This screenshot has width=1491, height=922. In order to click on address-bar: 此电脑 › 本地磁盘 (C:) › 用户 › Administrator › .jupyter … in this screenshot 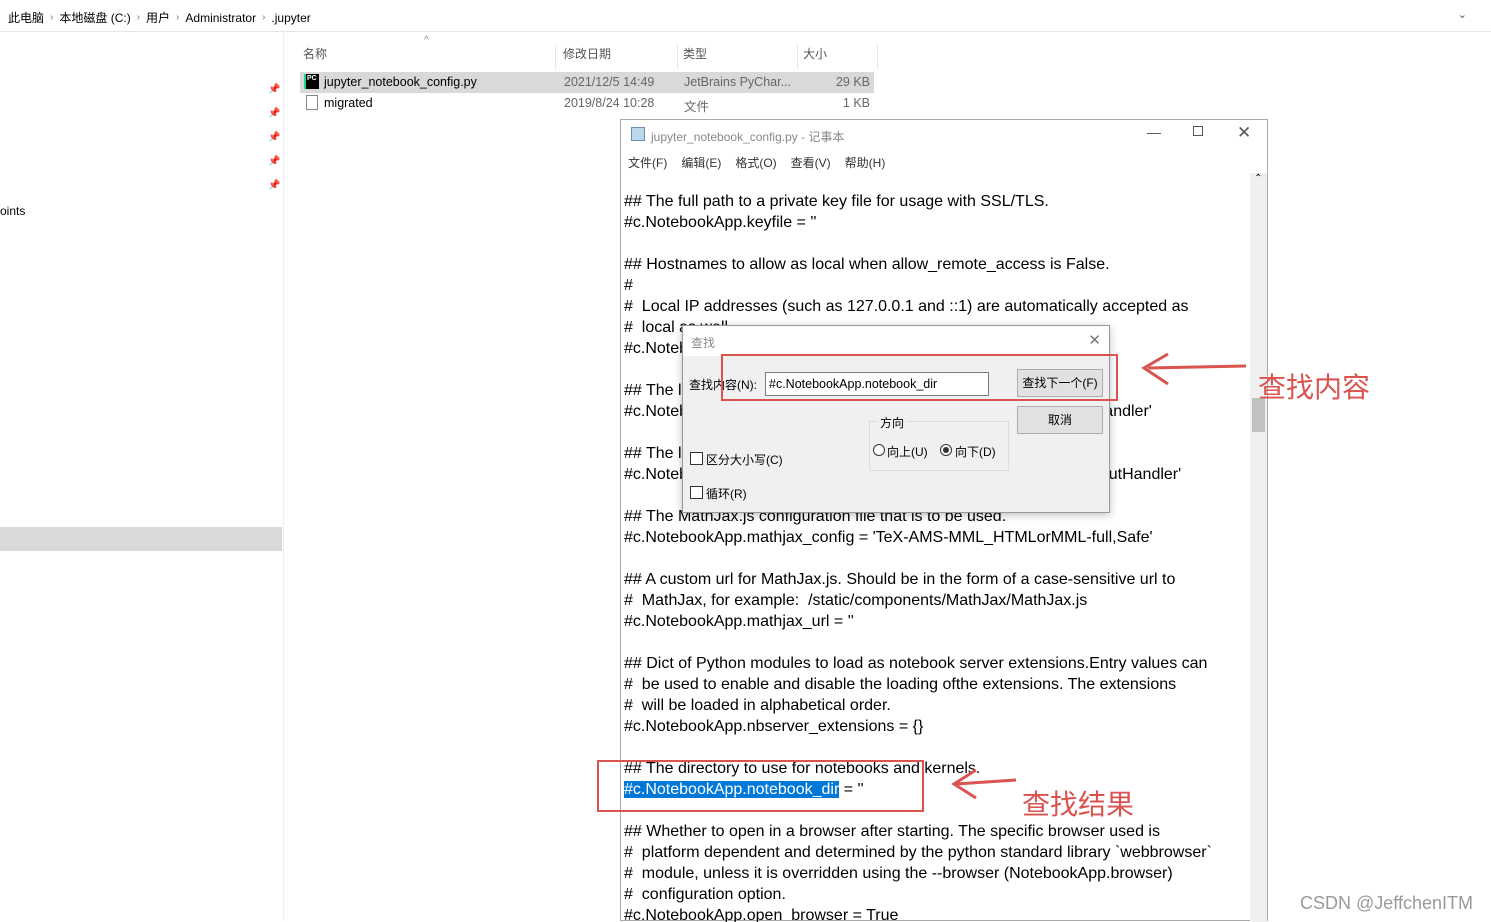, I will do `click(745, 16)`.